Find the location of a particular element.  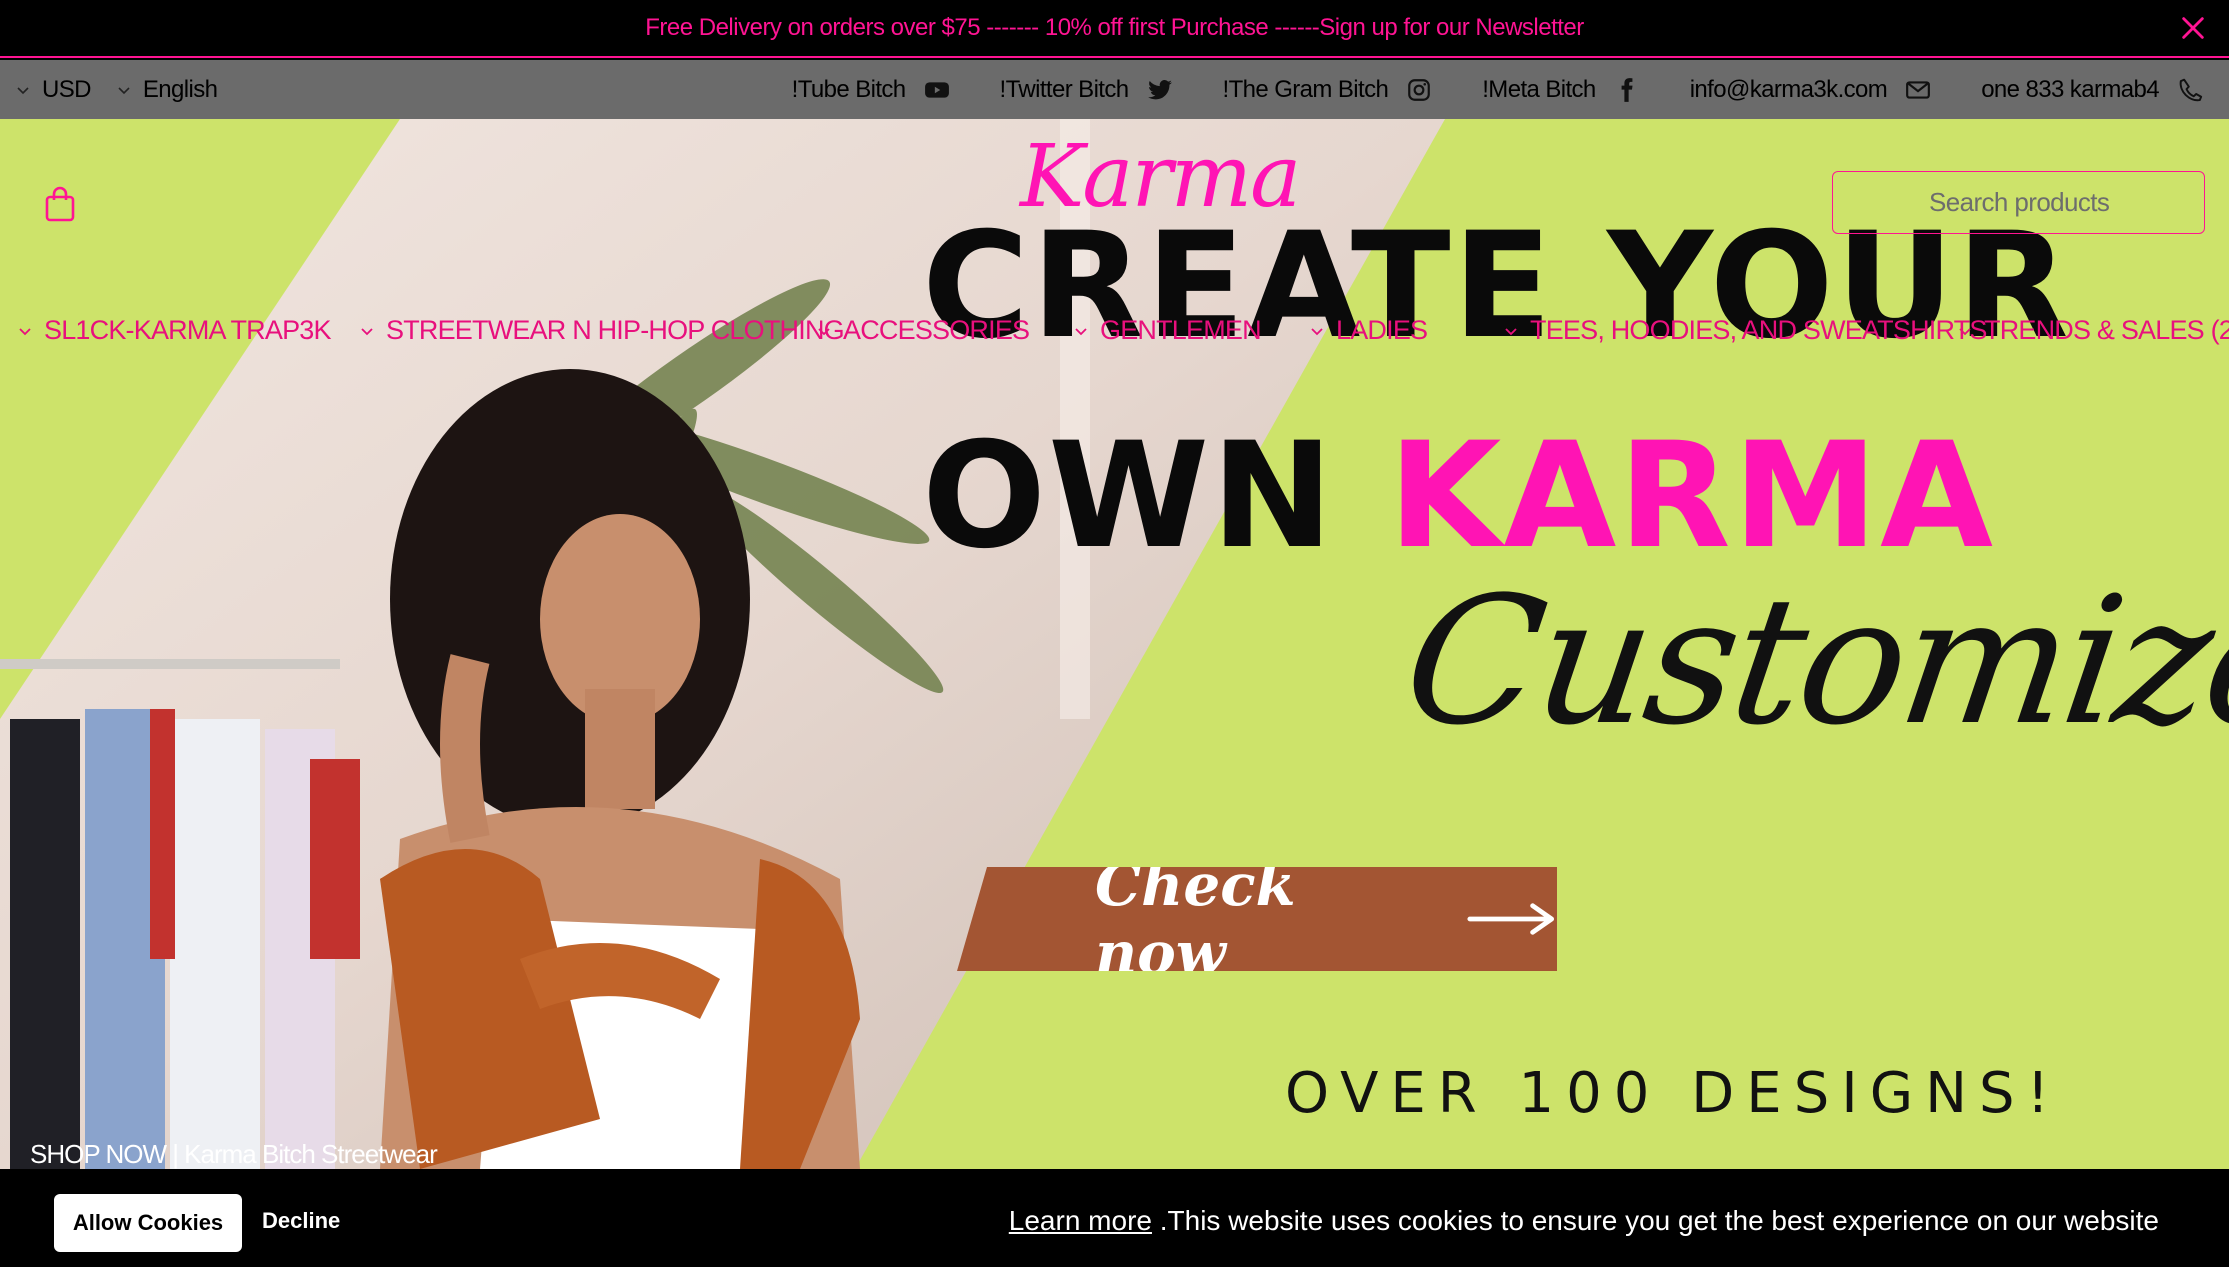

hero-customizer-text: Customizer is located at coordinates (1811, 661).